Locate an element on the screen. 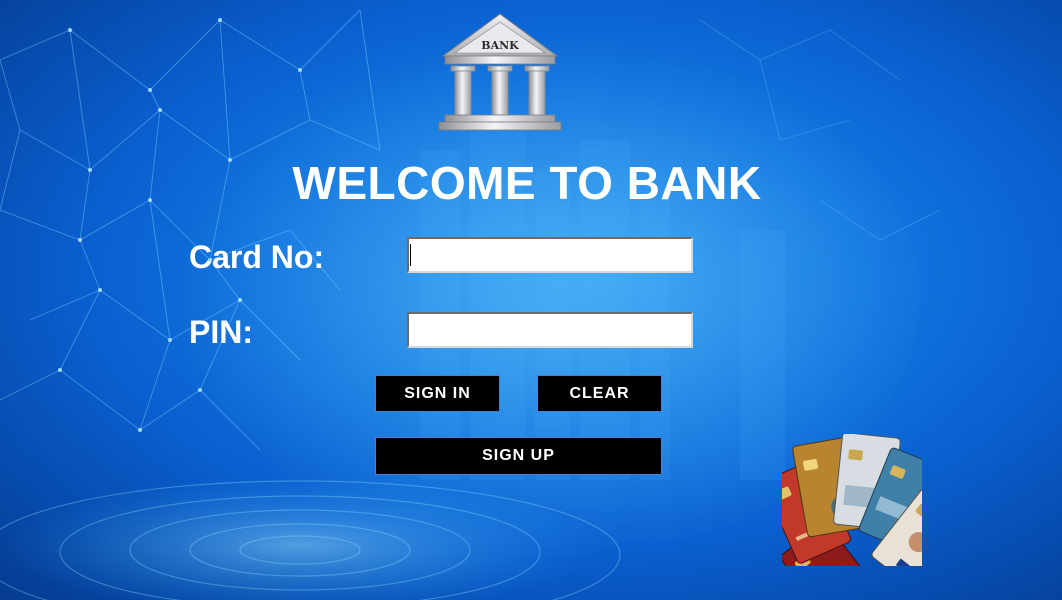 This screenshot has height=600, width=1062. clear-button: CLEAR is located at coordinates (599, 393).